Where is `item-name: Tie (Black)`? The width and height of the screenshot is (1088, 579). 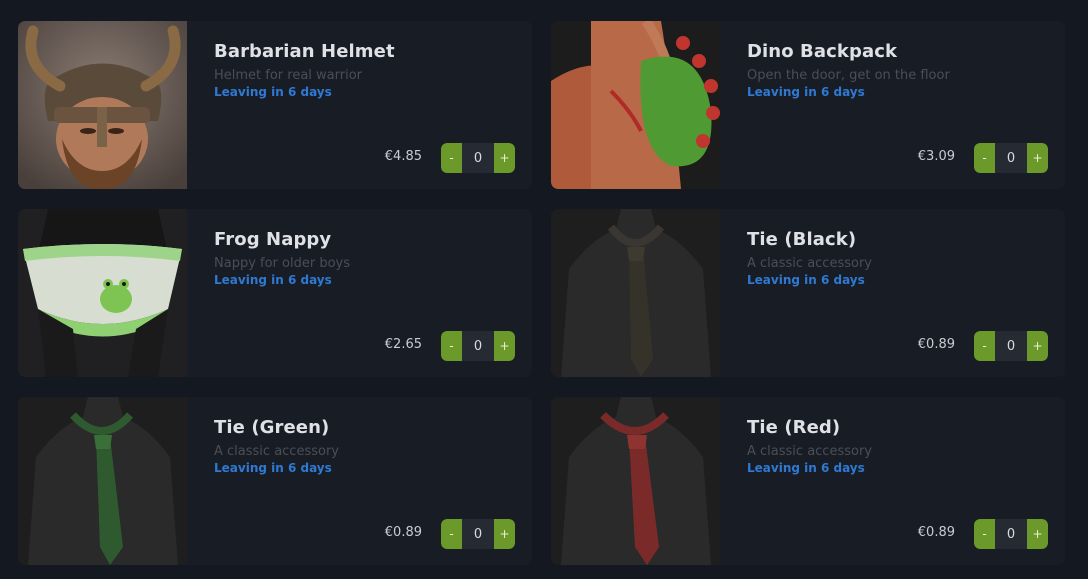 item-name: Tie (Black) is located at coordinates (802, 239).